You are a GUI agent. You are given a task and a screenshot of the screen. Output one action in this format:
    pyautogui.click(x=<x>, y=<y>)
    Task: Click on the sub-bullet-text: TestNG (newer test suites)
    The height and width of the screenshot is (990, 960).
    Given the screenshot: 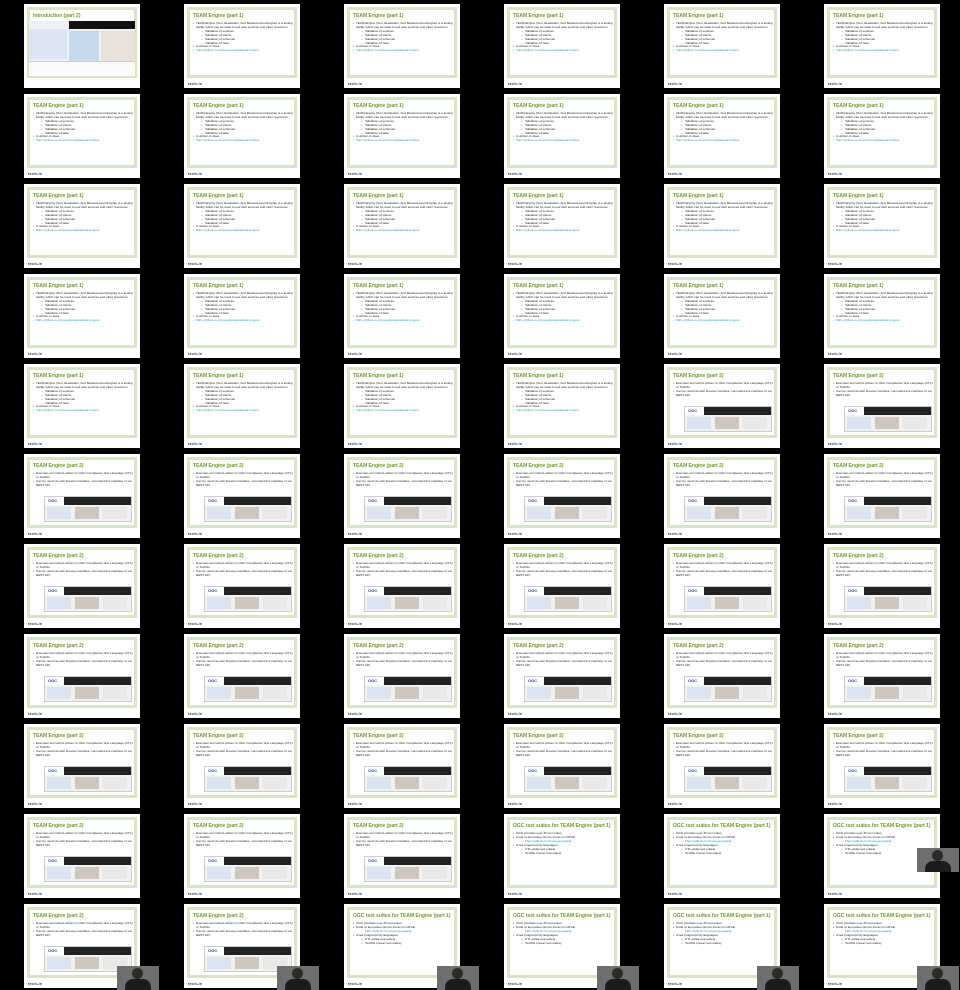 What is the action you would take?
    pyautogui.click(x=563, y=853)
    